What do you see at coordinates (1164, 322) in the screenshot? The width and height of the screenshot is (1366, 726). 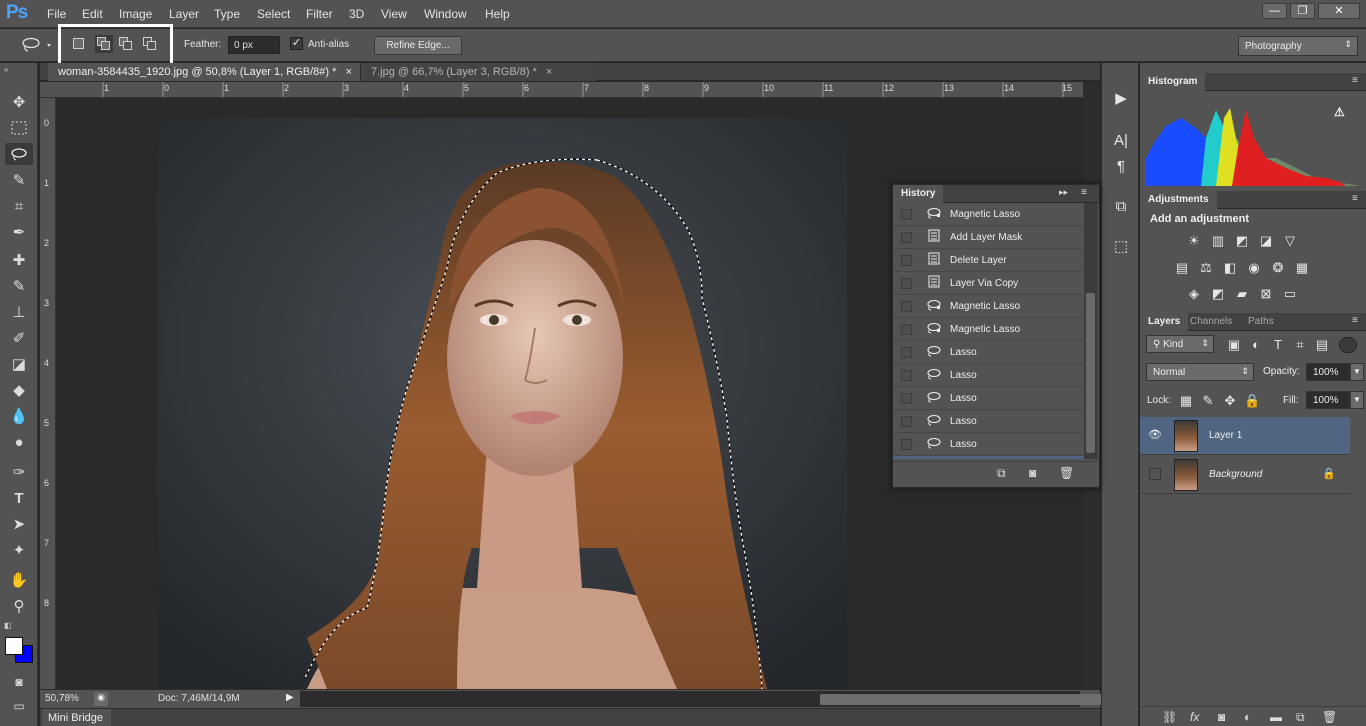 I see `layers-tab: Layers` at bounding box center [1164, 322].